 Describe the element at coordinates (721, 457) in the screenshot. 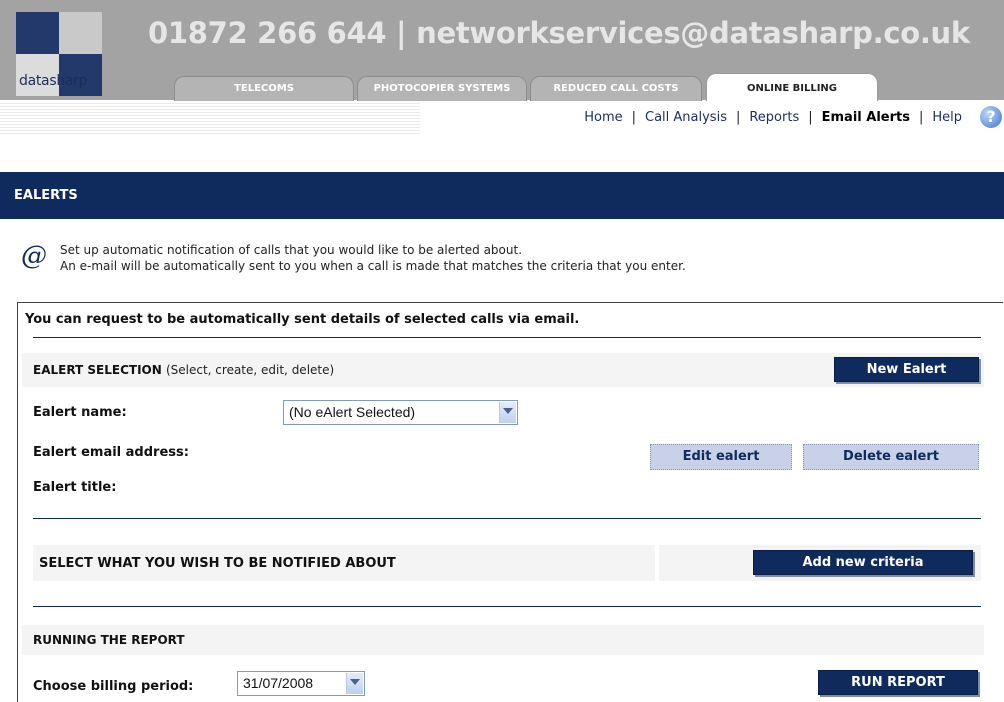

I see `edit-ealert-button: Edit ealert` at that location.